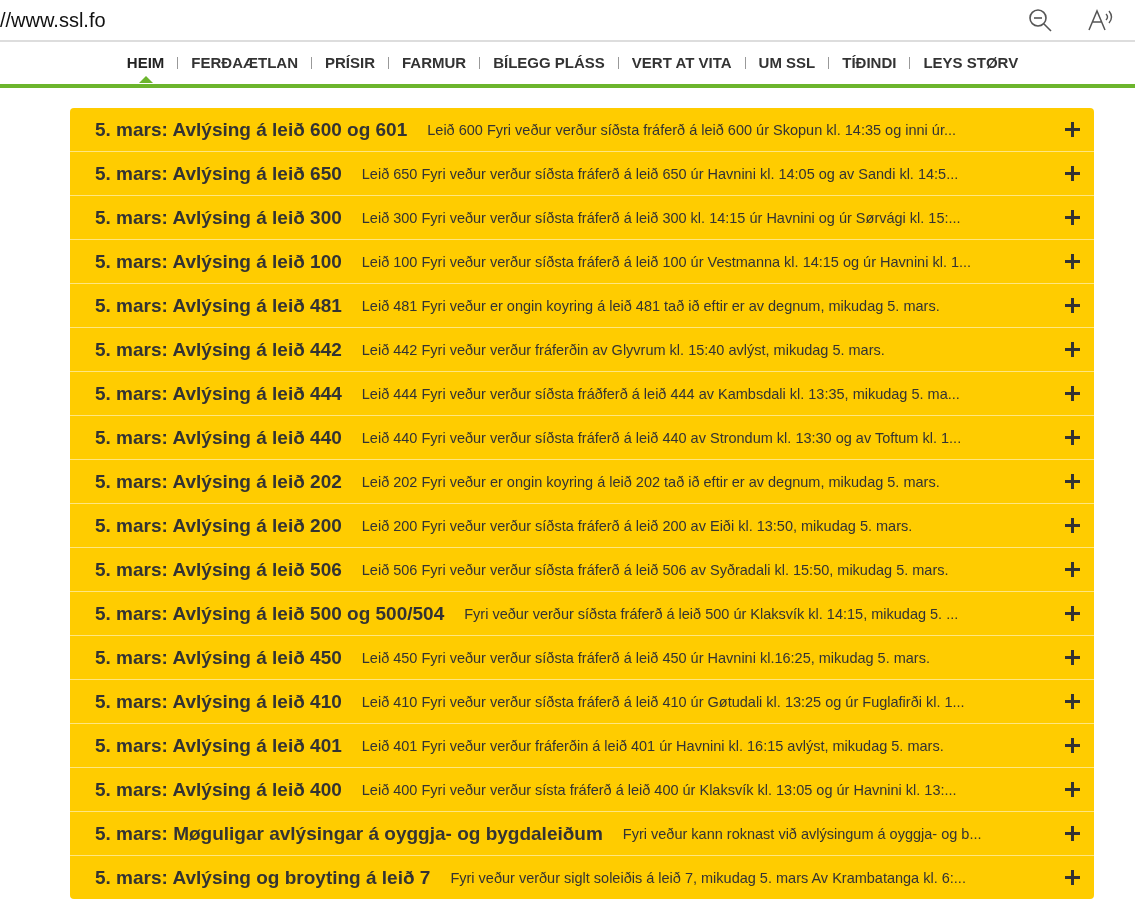  I want to click on notice-title: 5. mars: Avlýsing á leið 400, so click(218, 789).